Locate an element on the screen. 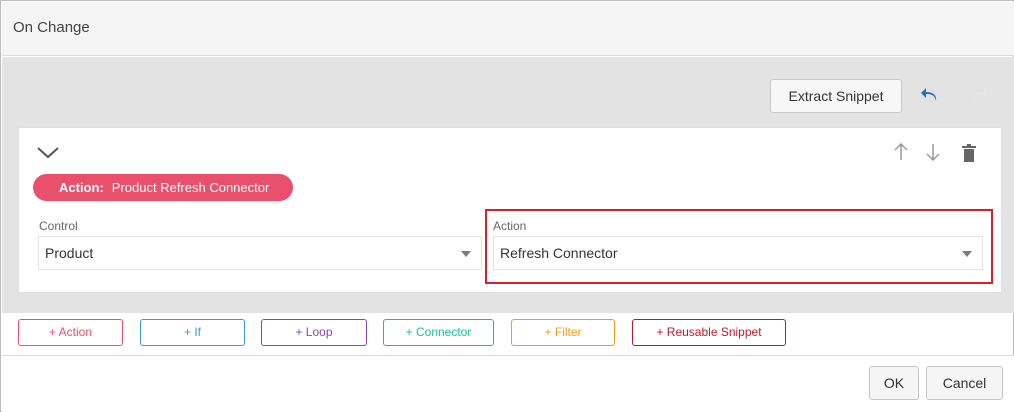 The image size is (1014, 412). move-down-icon is located at coordinates (933, 152).